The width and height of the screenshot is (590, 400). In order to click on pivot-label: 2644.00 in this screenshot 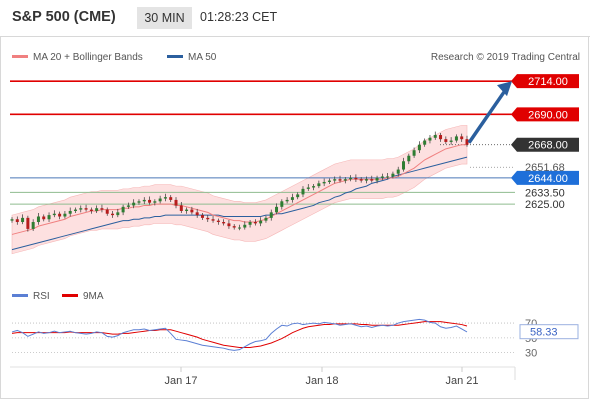, I will do `click(548, 179)`.